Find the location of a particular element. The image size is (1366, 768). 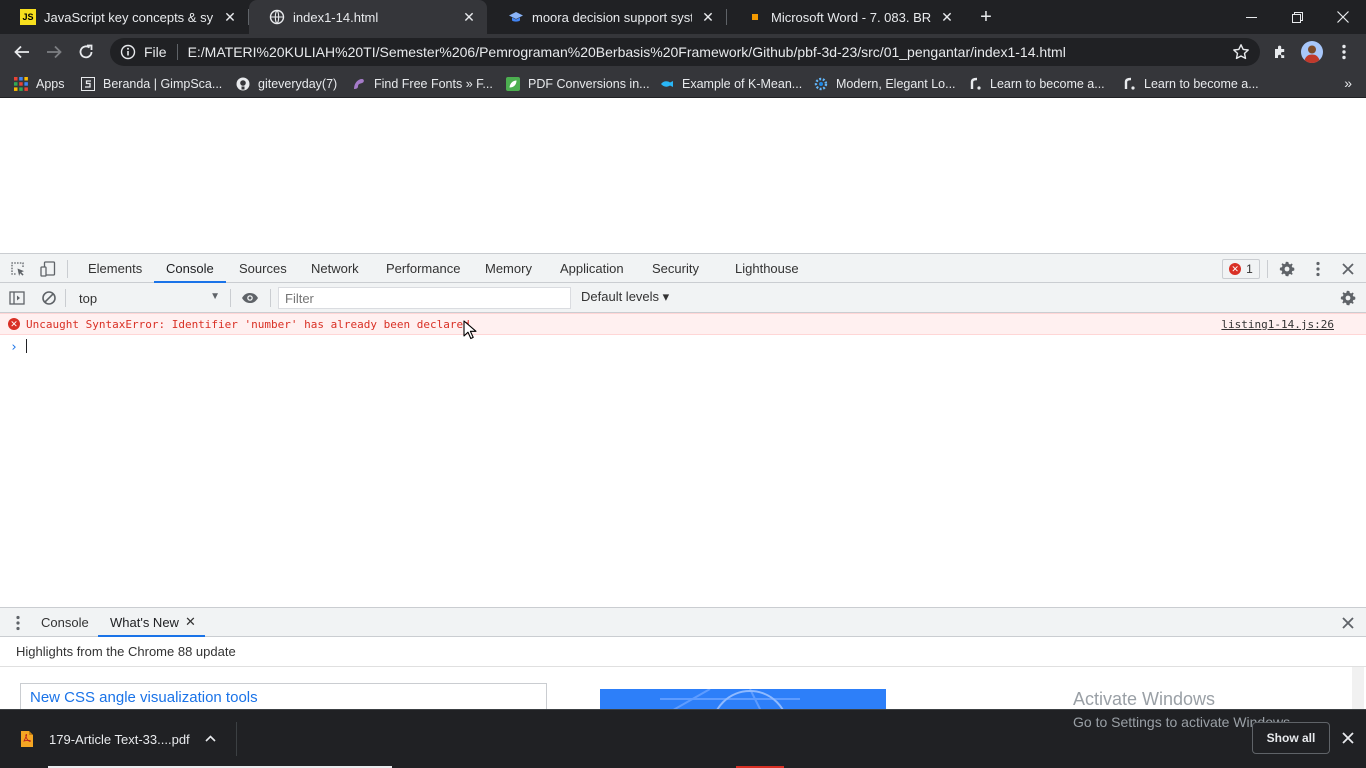

browser-tab: Microsoft Word - 7. 083. BRAUER ✕ is located at coordinates (846, 17).